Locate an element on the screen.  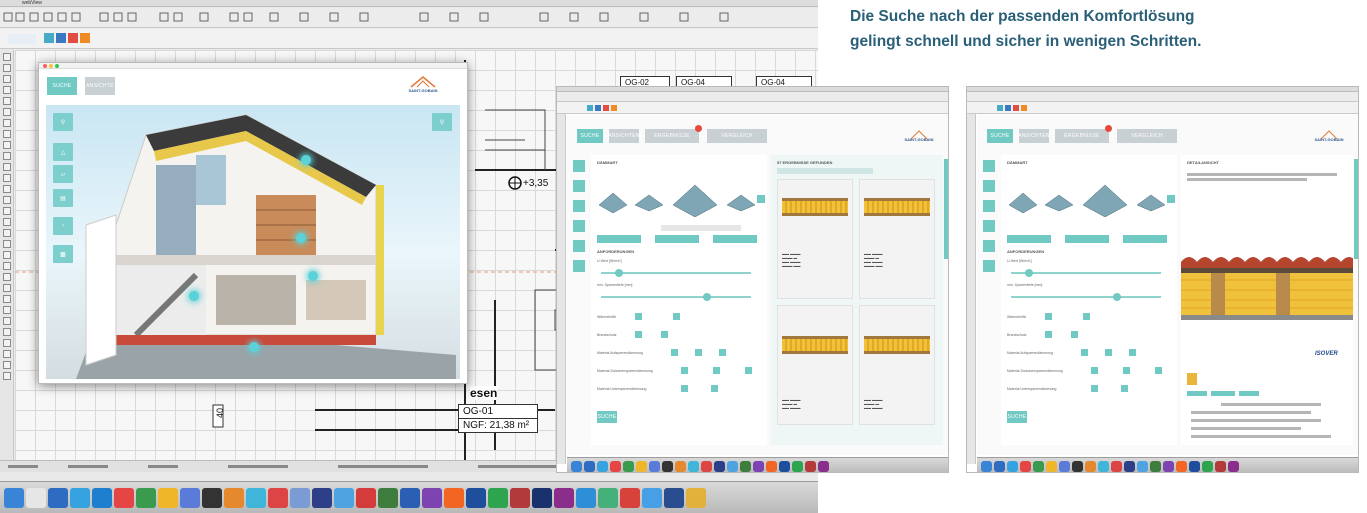
unter-label: Material Untersparrendämmung is located at coordinates (622, 389).